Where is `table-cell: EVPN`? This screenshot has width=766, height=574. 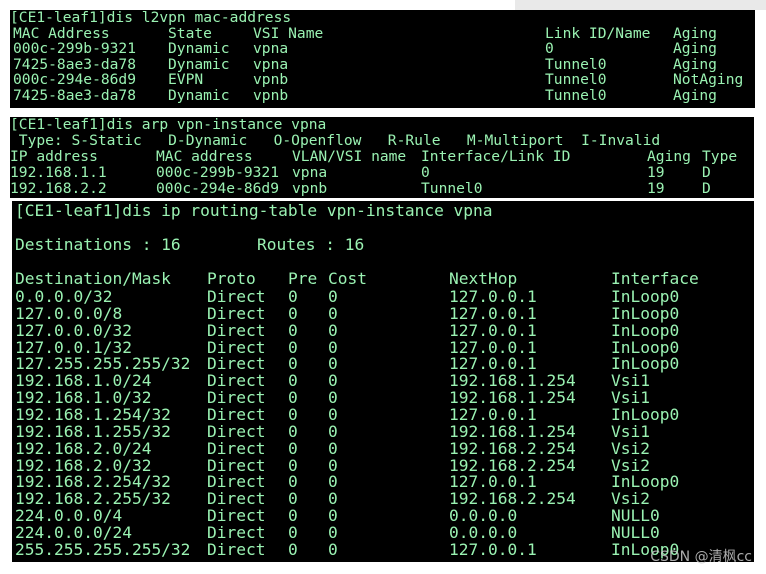 table-cell: EVPN is located at coordinates (186, 79).